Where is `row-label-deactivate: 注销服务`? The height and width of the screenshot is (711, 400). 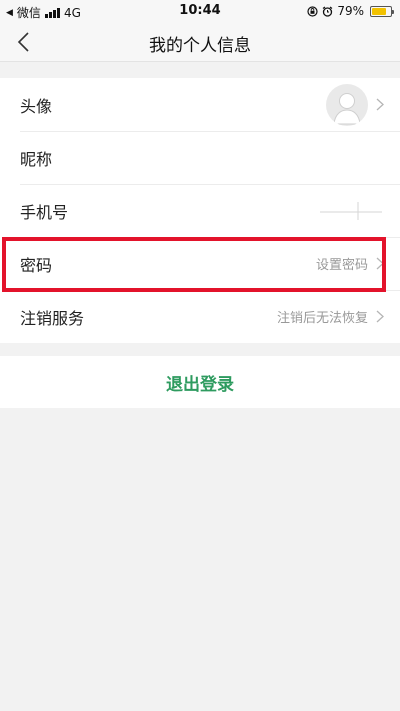
row-label-deactivate: 注销服务 is located at coordinates (52, 318).